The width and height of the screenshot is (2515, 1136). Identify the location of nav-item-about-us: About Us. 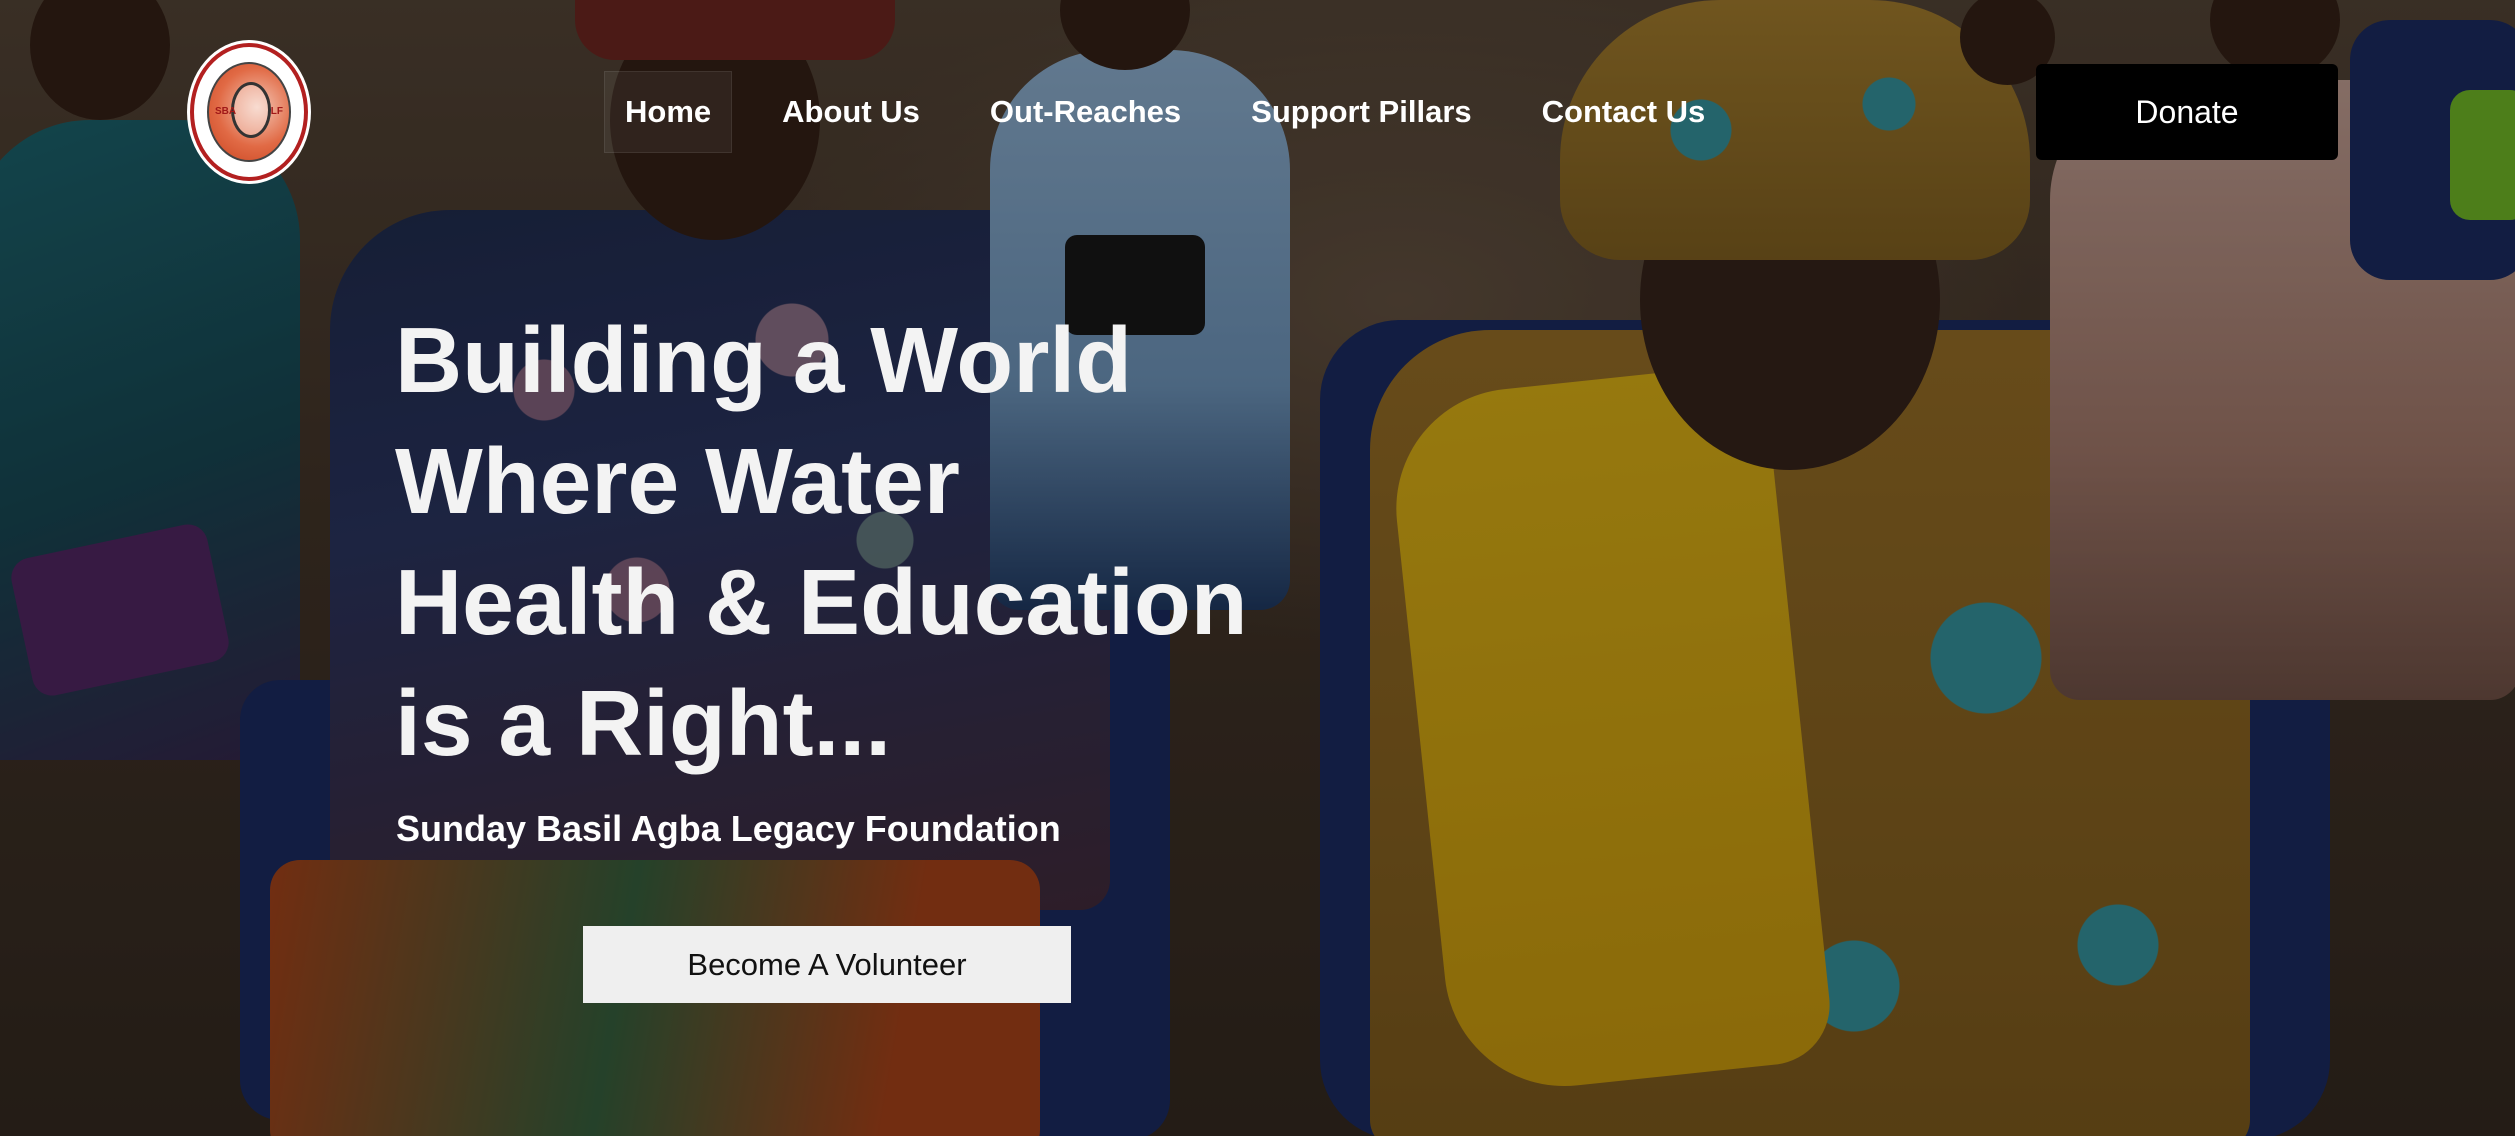
(851, 112).